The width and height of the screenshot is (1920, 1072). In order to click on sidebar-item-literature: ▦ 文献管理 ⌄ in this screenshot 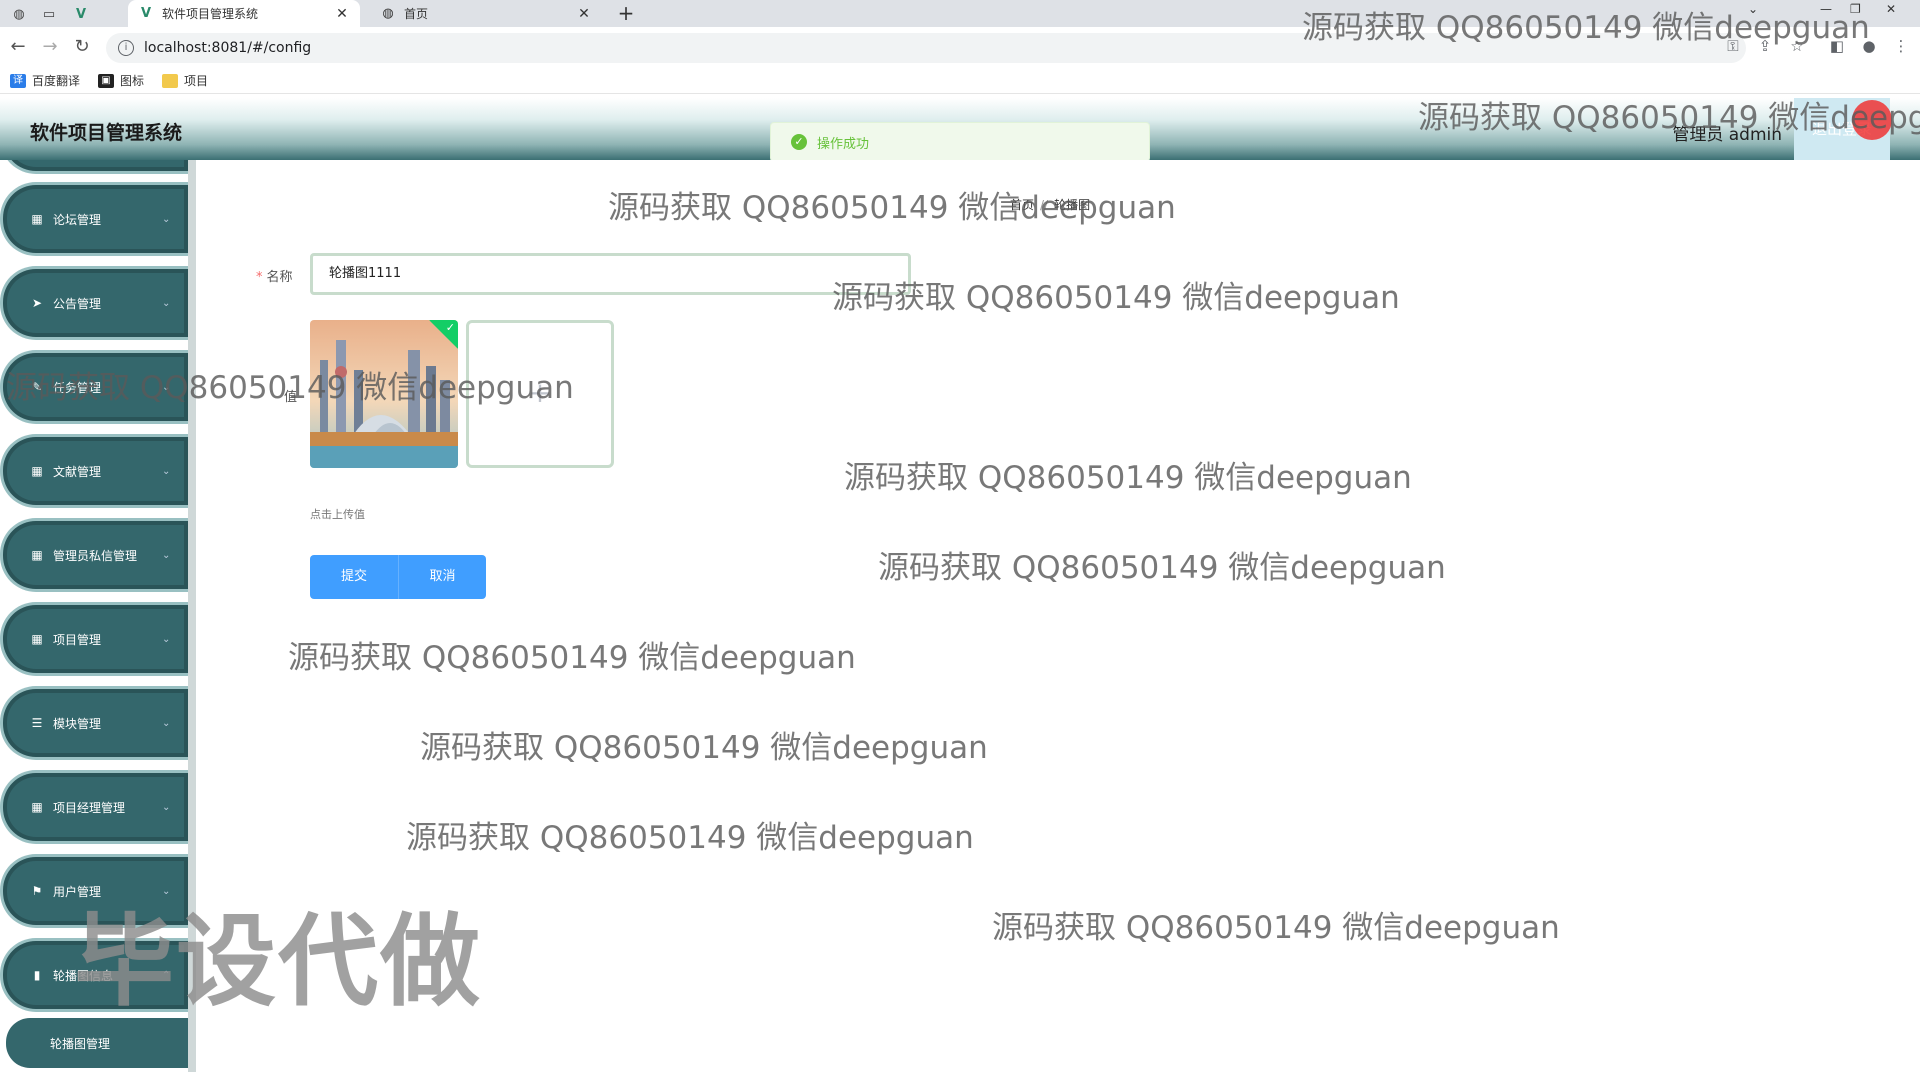, I will do `click(94, 471)`.